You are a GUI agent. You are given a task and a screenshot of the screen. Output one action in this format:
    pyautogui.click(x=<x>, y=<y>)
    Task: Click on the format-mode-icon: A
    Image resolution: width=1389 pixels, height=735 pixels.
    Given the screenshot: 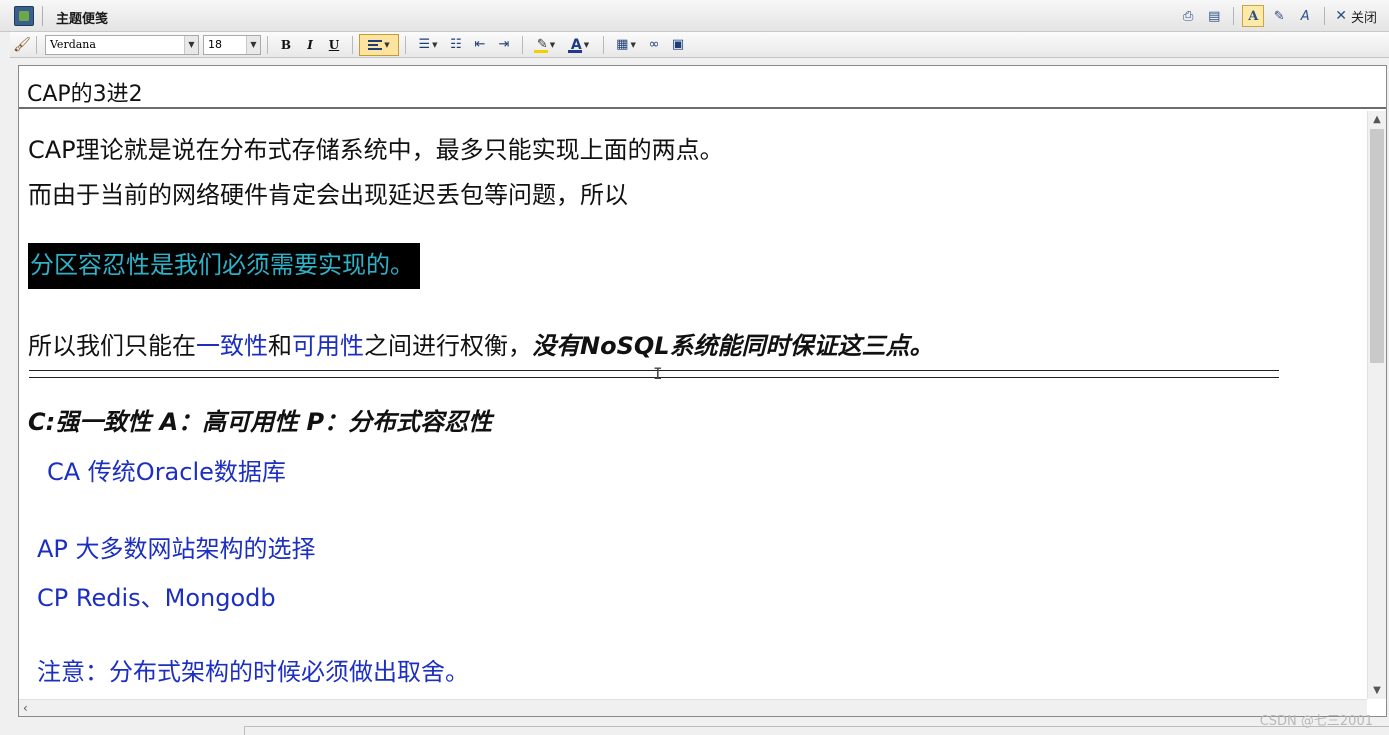 What is the action you would take?
    pyautogui.click(x=1305, y=16)
    